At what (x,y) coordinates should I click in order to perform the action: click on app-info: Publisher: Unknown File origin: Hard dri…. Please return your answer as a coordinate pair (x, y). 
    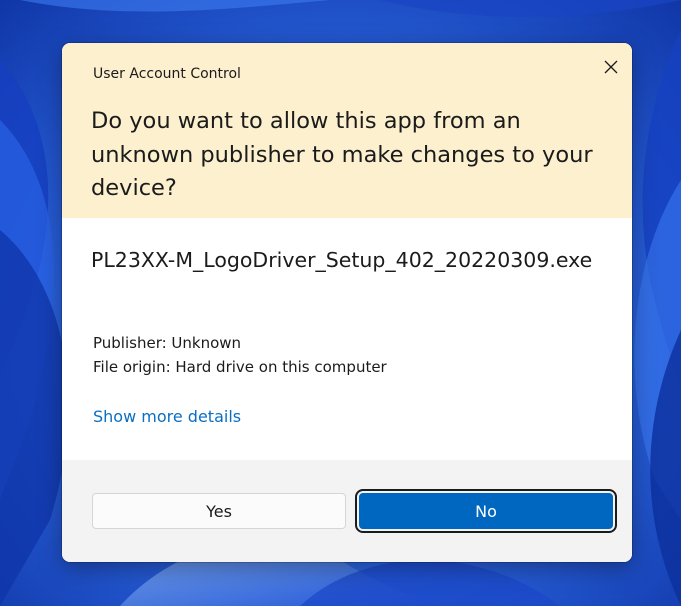
    Looking at the image, I should click on (240, 355).